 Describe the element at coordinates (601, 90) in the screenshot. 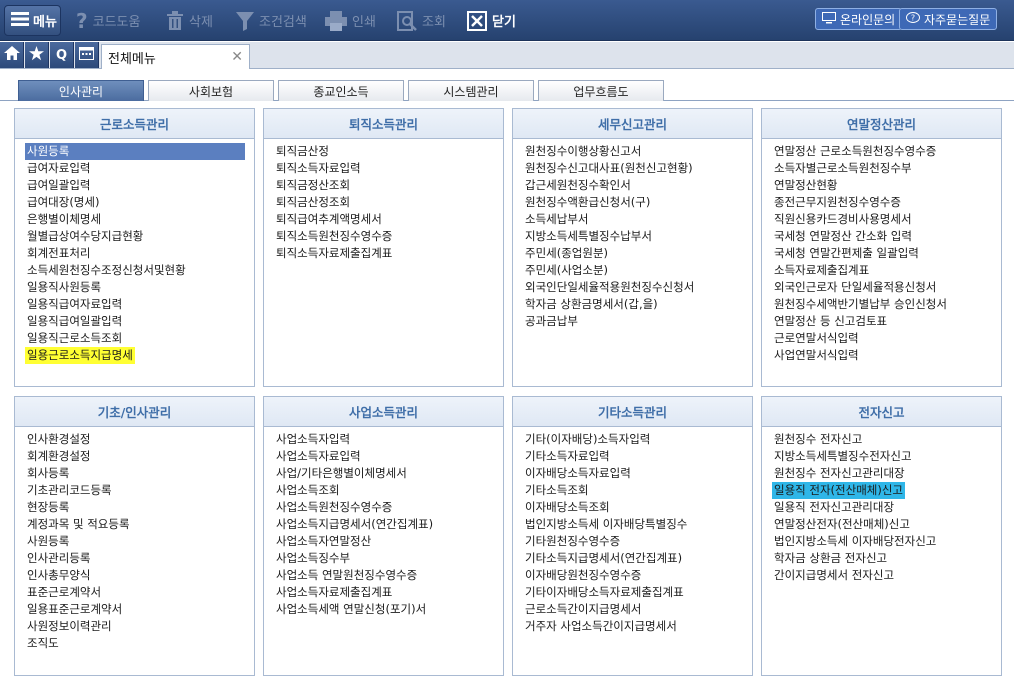

I see `tab-workflow: 업무흐름도` at that location.